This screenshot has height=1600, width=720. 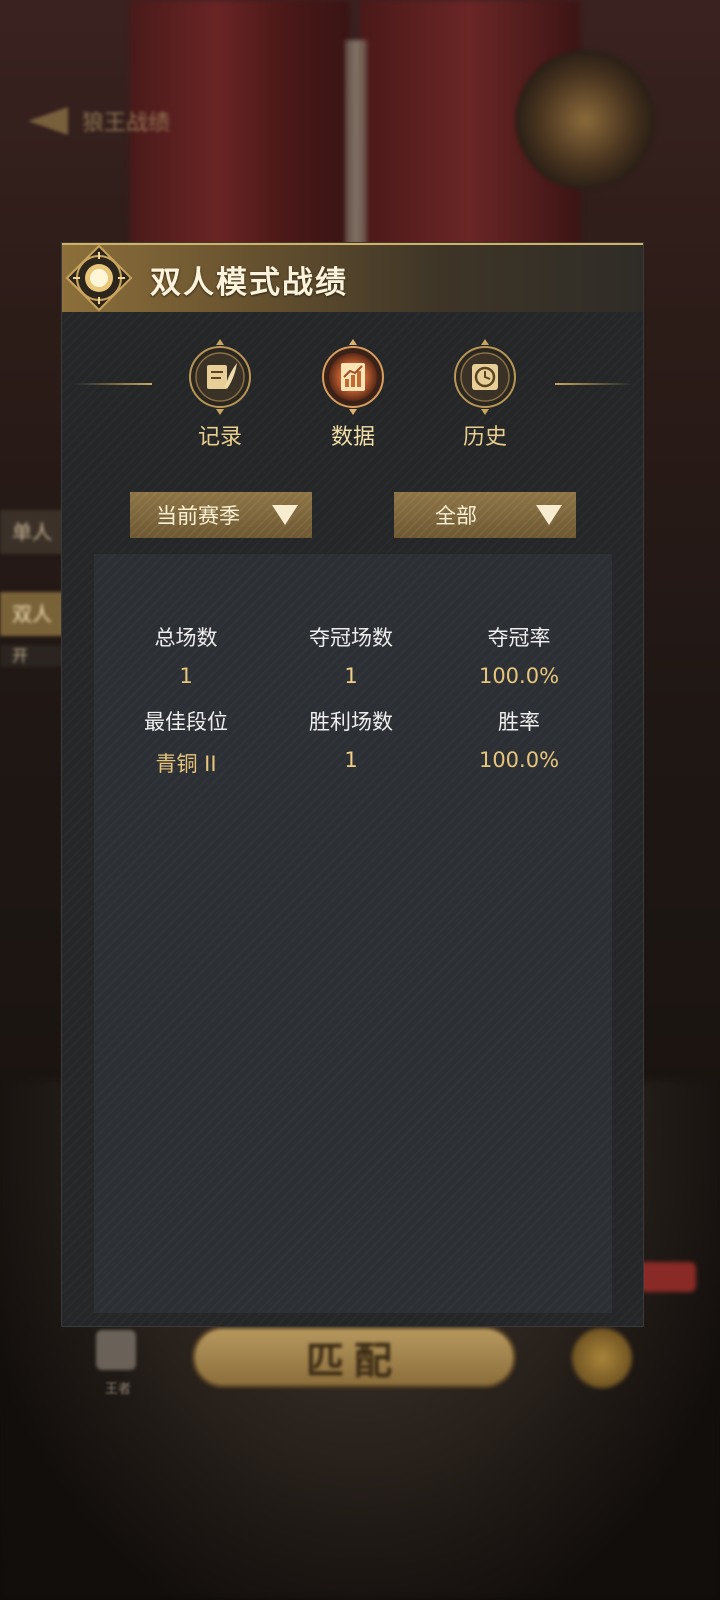 I want to click on stats-label-row: 最佳段位 胜利场数 胜率, so click(x=353, y=727).